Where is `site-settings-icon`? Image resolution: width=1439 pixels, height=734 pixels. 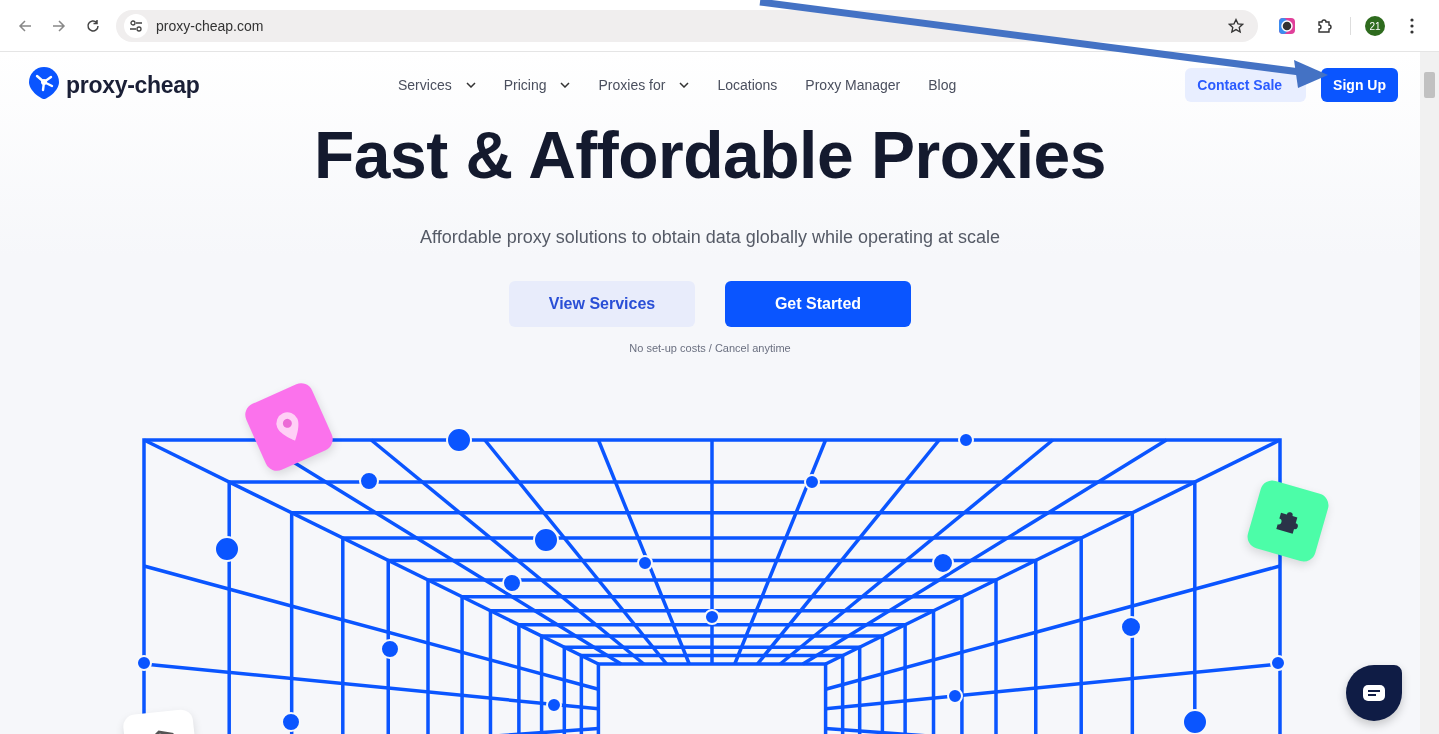 site-settings-icon is located at coordinates (136, 26).